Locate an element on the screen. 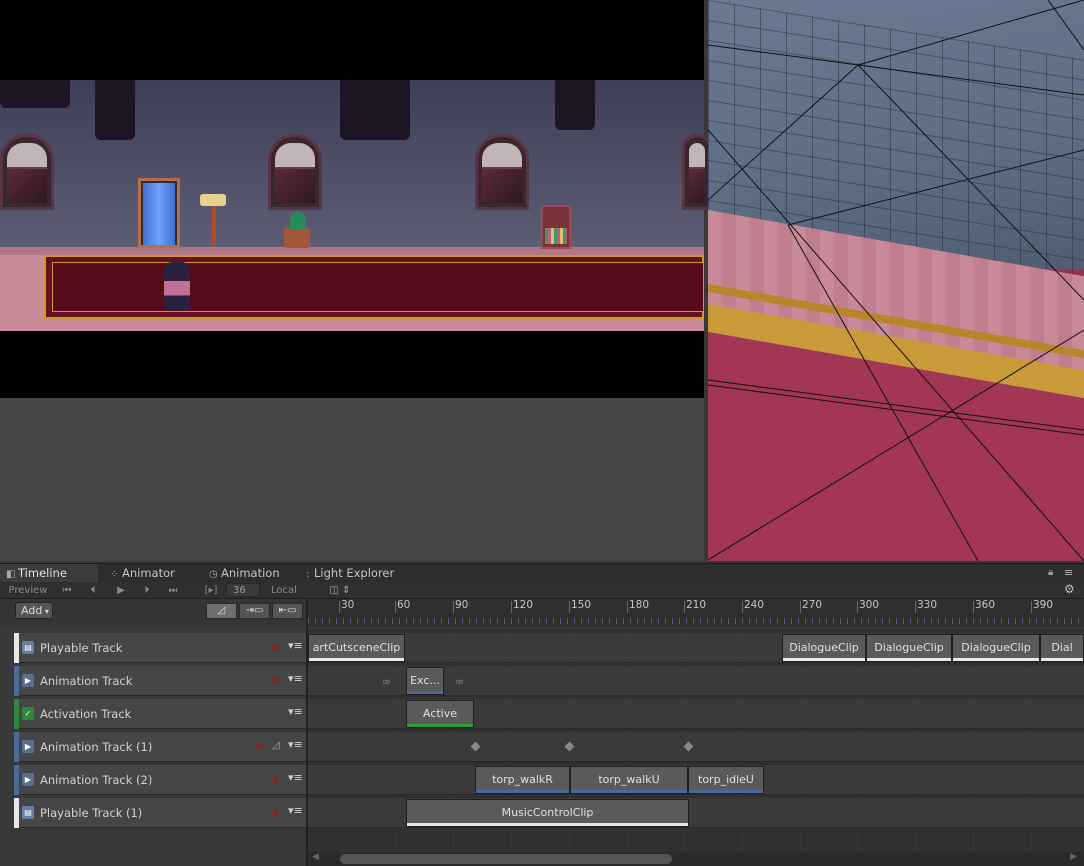 The image size is (1084, 866). clip-dialogue: Dial is located at coordinates (1062, 648).